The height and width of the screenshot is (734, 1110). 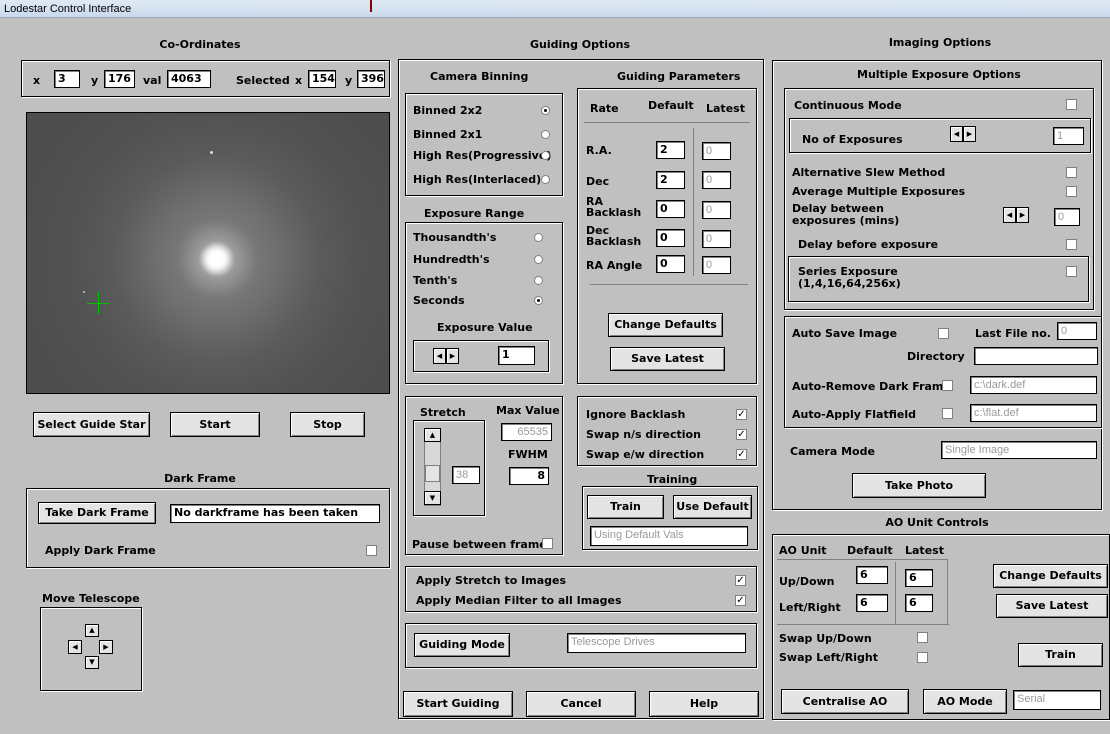 What do you see at coordinates (458, 704) in the screenshot?
I see `start-guiding-button: Start Guiding` at bounding box center [458, 704].